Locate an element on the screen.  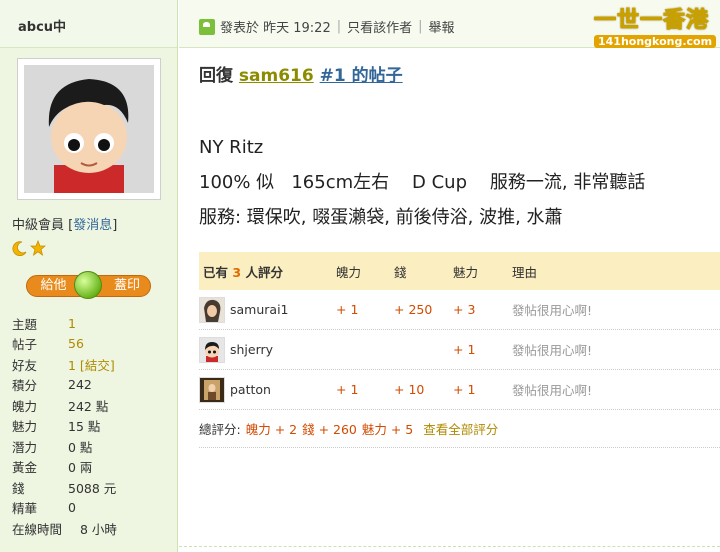
username: abcu中 is located at coordinates (88, 24).